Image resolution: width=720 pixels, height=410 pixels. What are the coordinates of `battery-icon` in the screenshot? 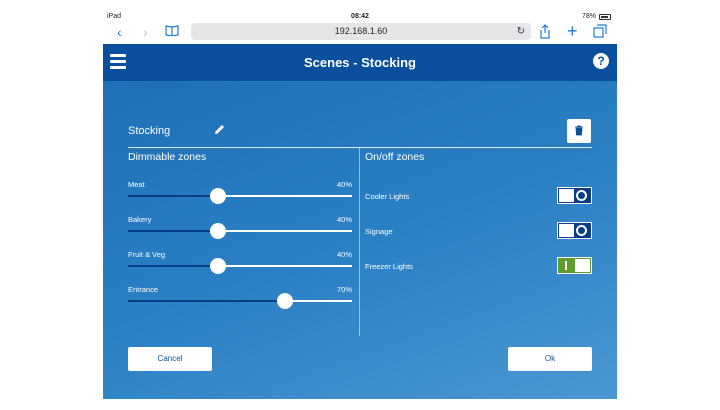 It's located at (605, 16).